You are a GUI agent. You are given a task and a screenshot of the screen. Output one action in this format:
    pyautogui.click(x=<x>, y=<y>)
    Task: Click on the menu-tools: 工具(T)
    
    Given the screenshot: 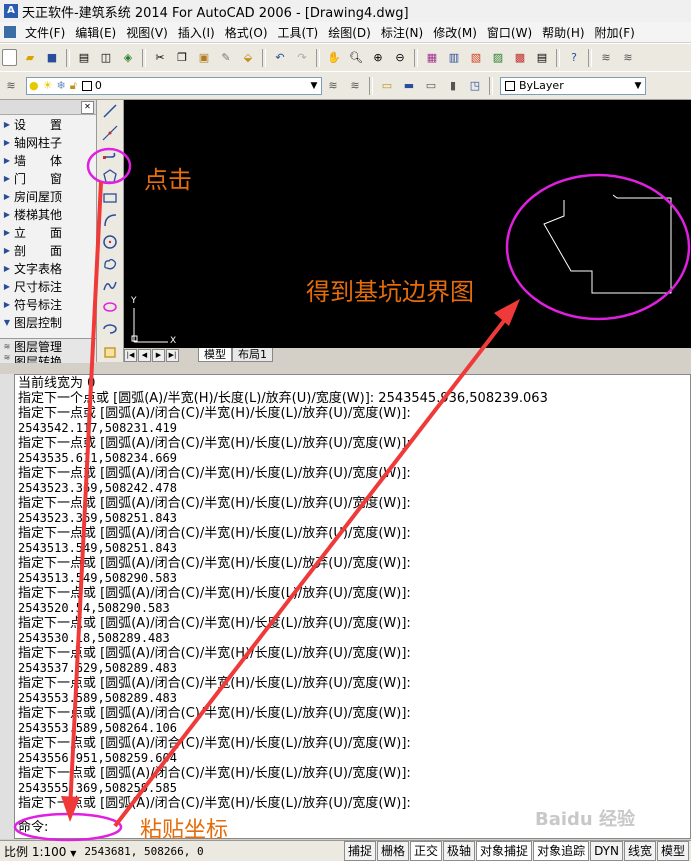 What is the action you would take?
    pyautogui.click(x=298, y=32)
    